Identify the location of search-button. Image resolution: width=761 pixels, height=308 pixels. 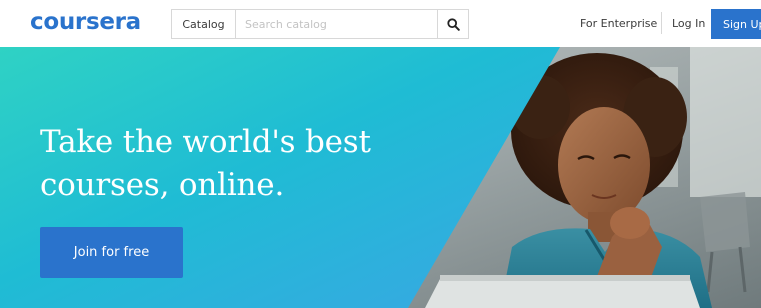
(452, 24).